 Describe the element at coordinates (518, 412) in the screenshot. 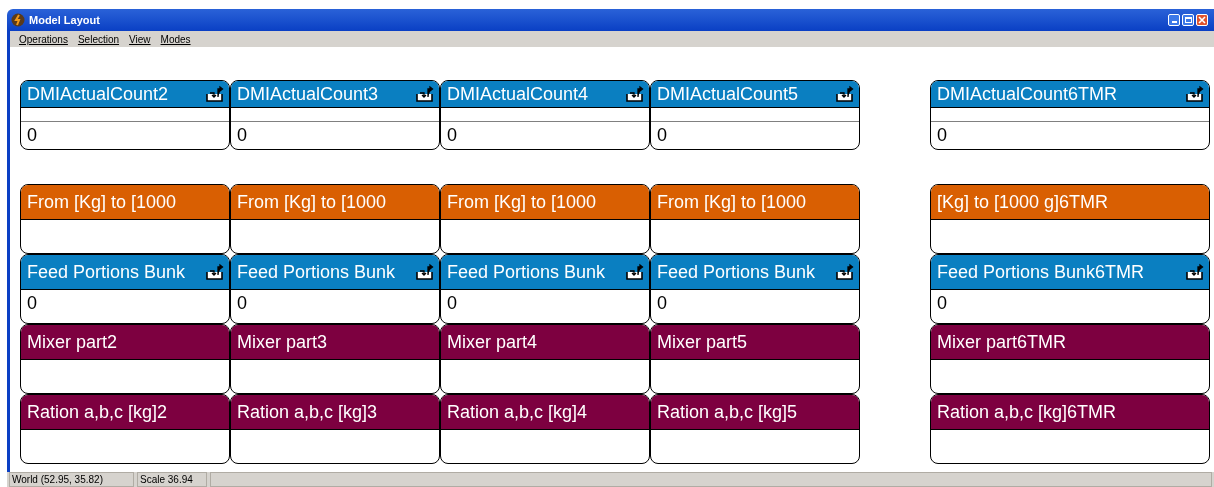

I see `node-title: Ration a,b,c [kg]4` at that location.